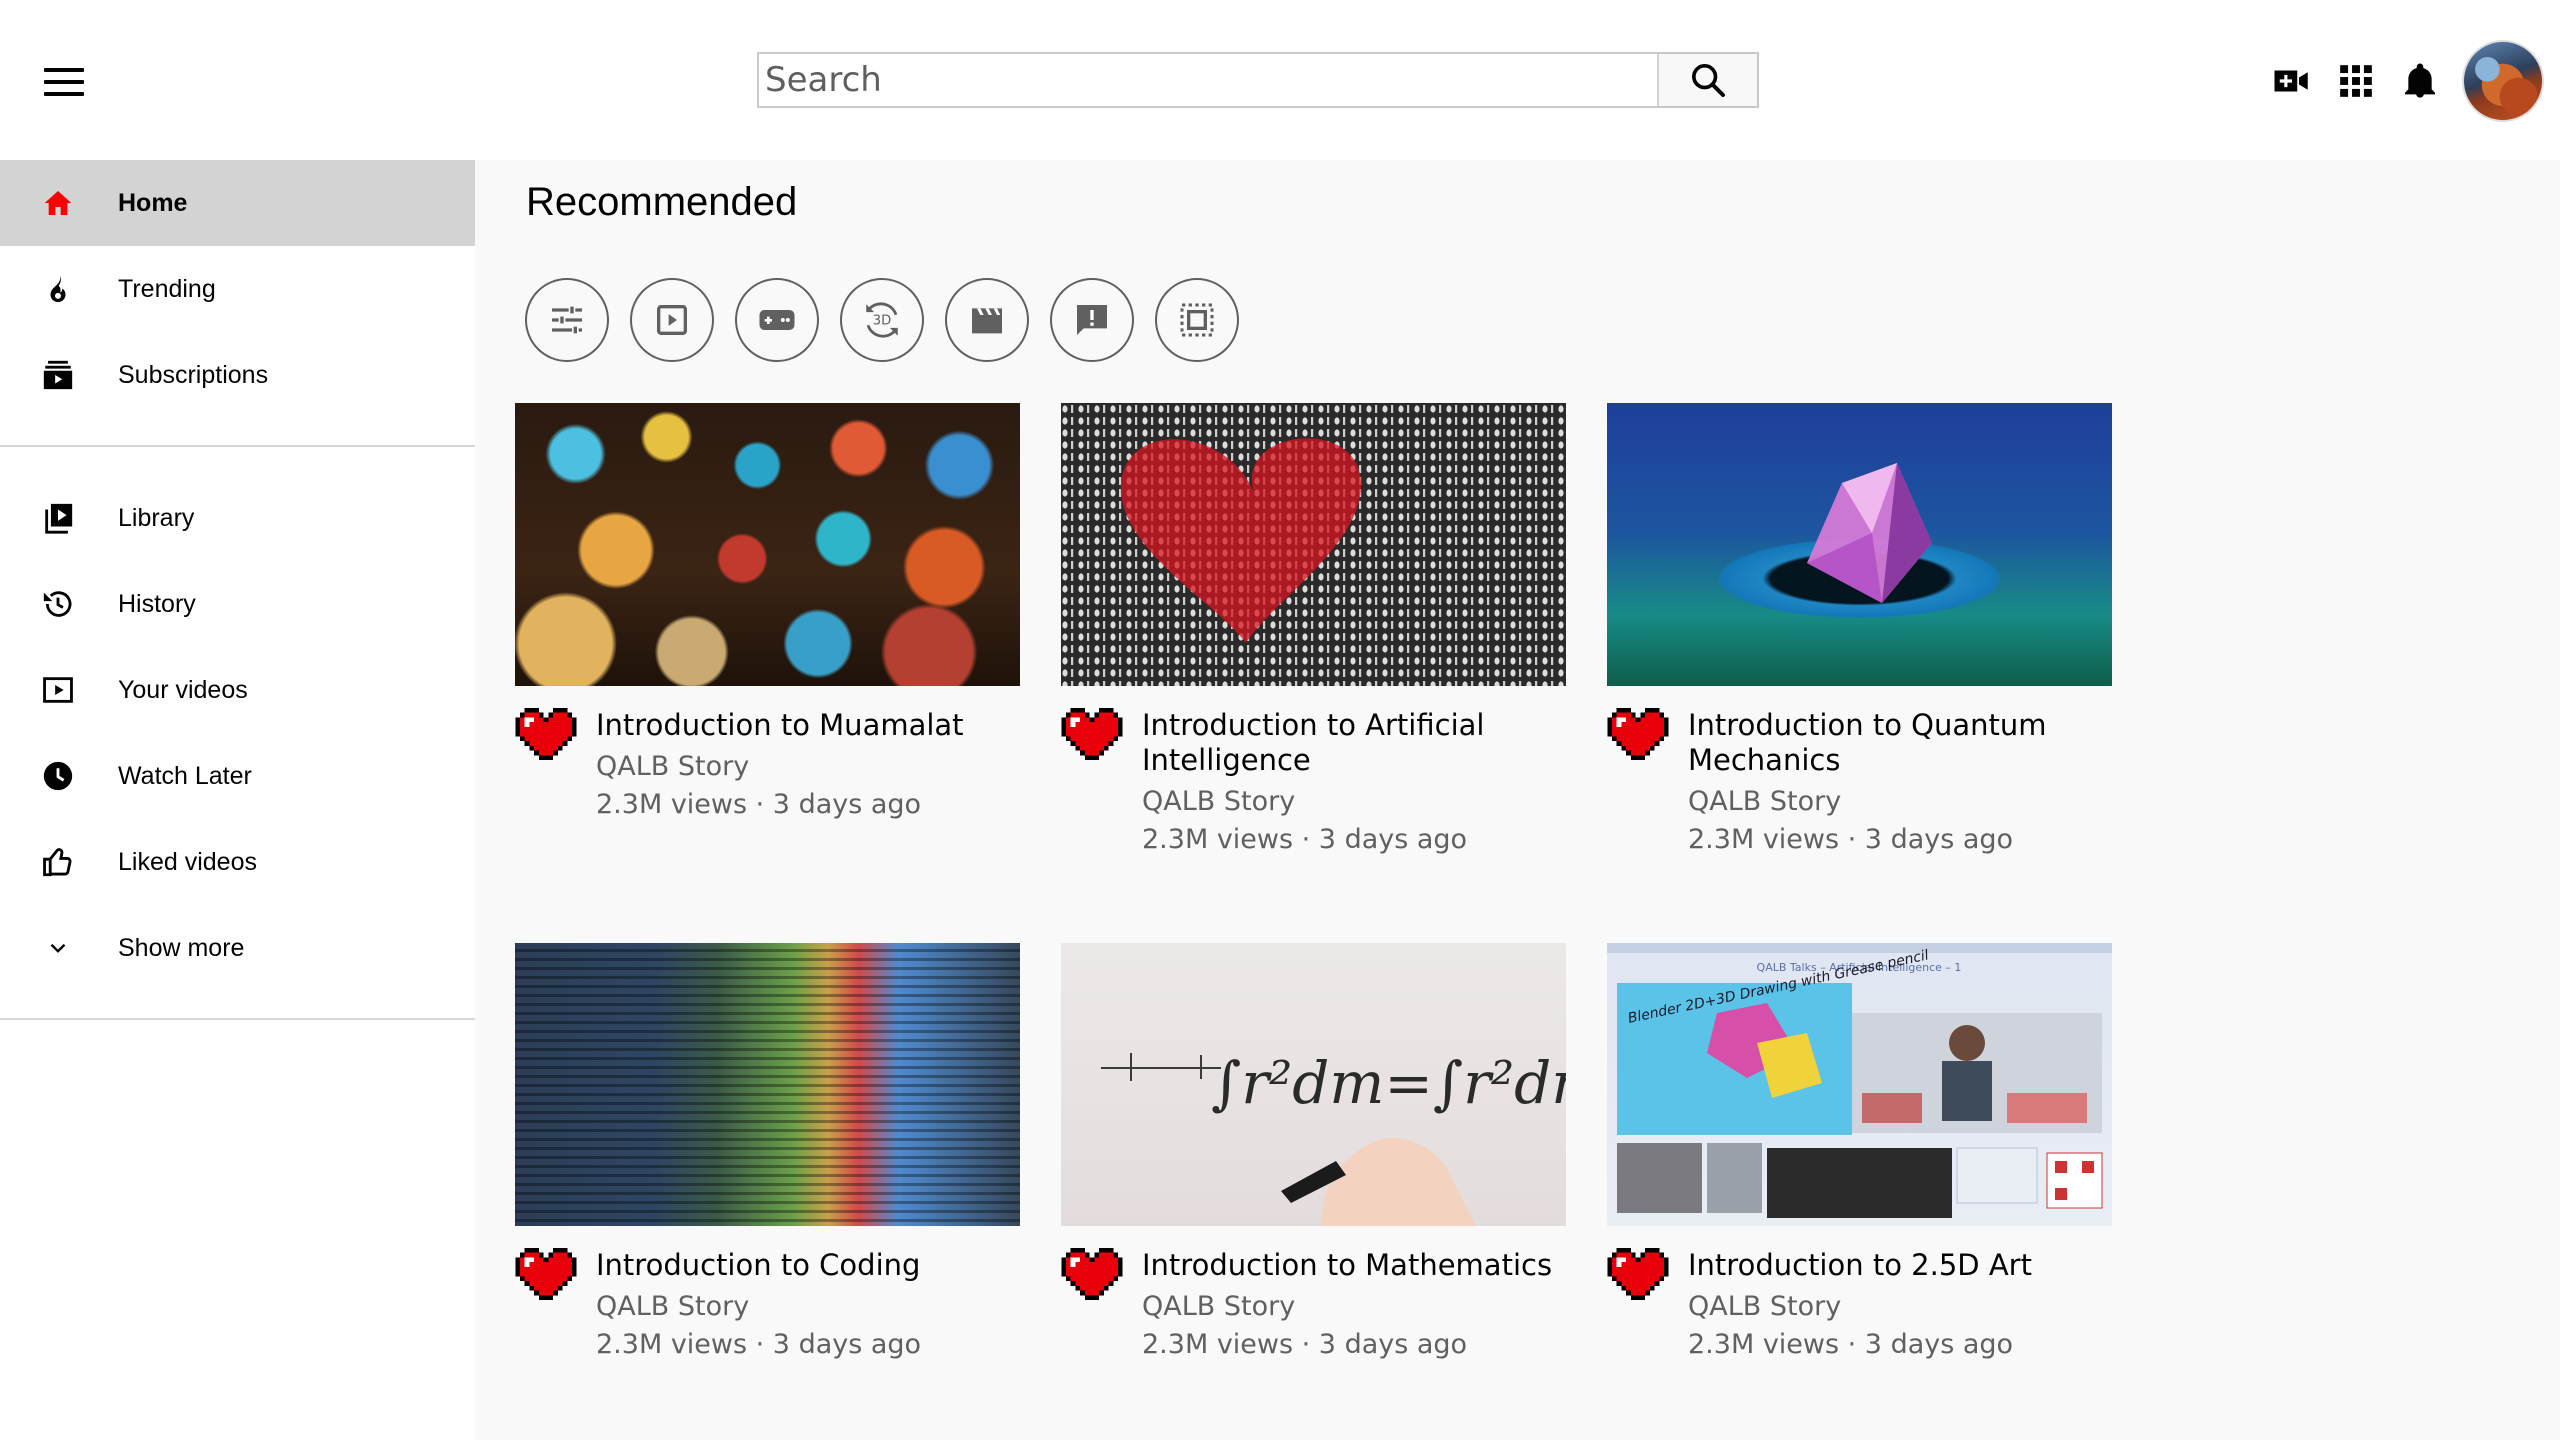 The width and height of the screenshot is (2560, 1440). I want to click on chip-select-all, so click(1197, 320).